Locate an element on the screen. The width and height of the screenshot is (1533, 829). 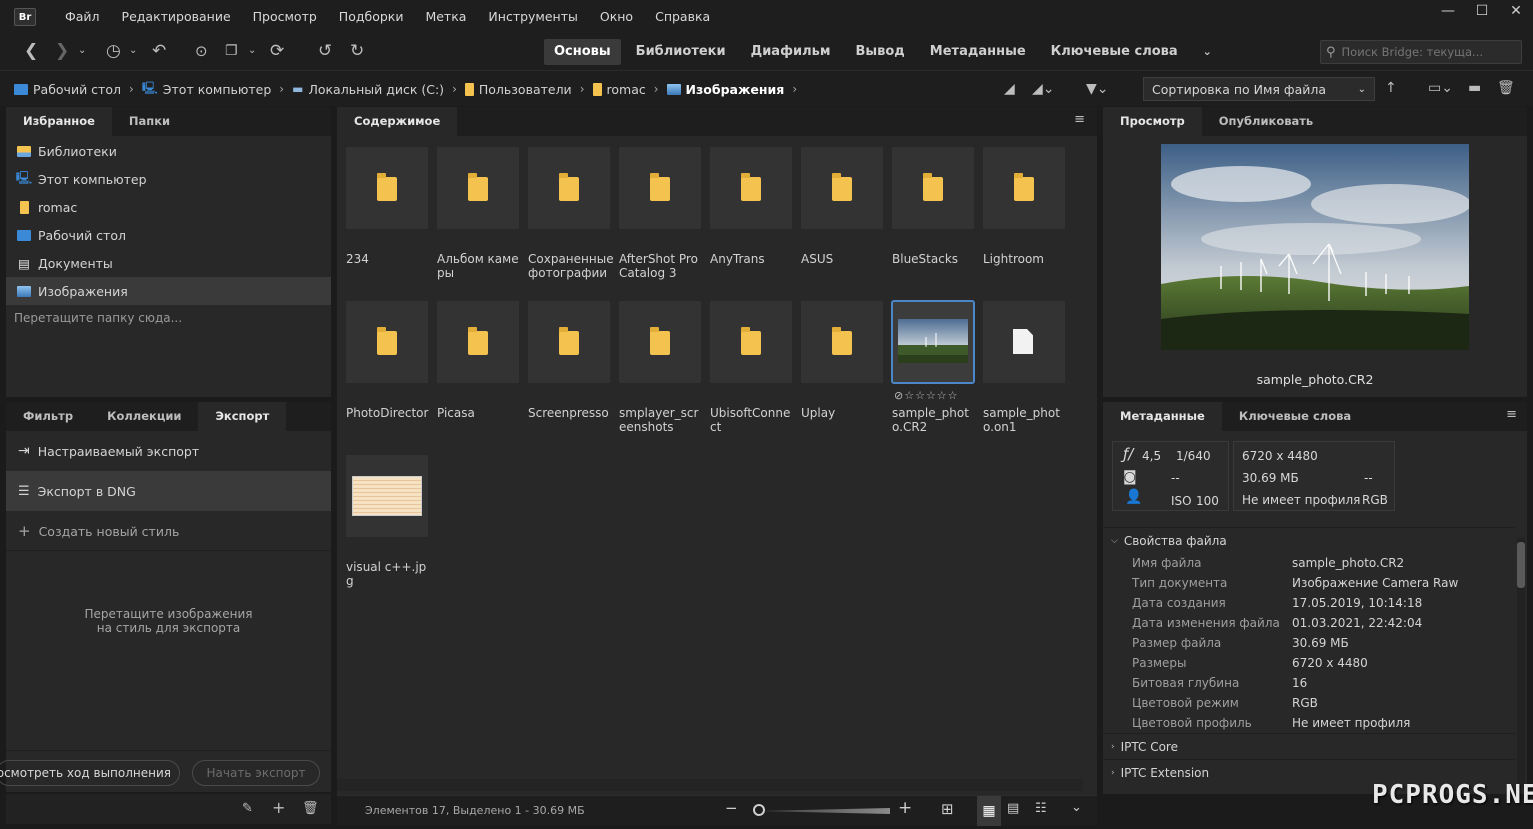
section-file-properties: ⌵ Свойства файла is located at coordinates (1309, 540).